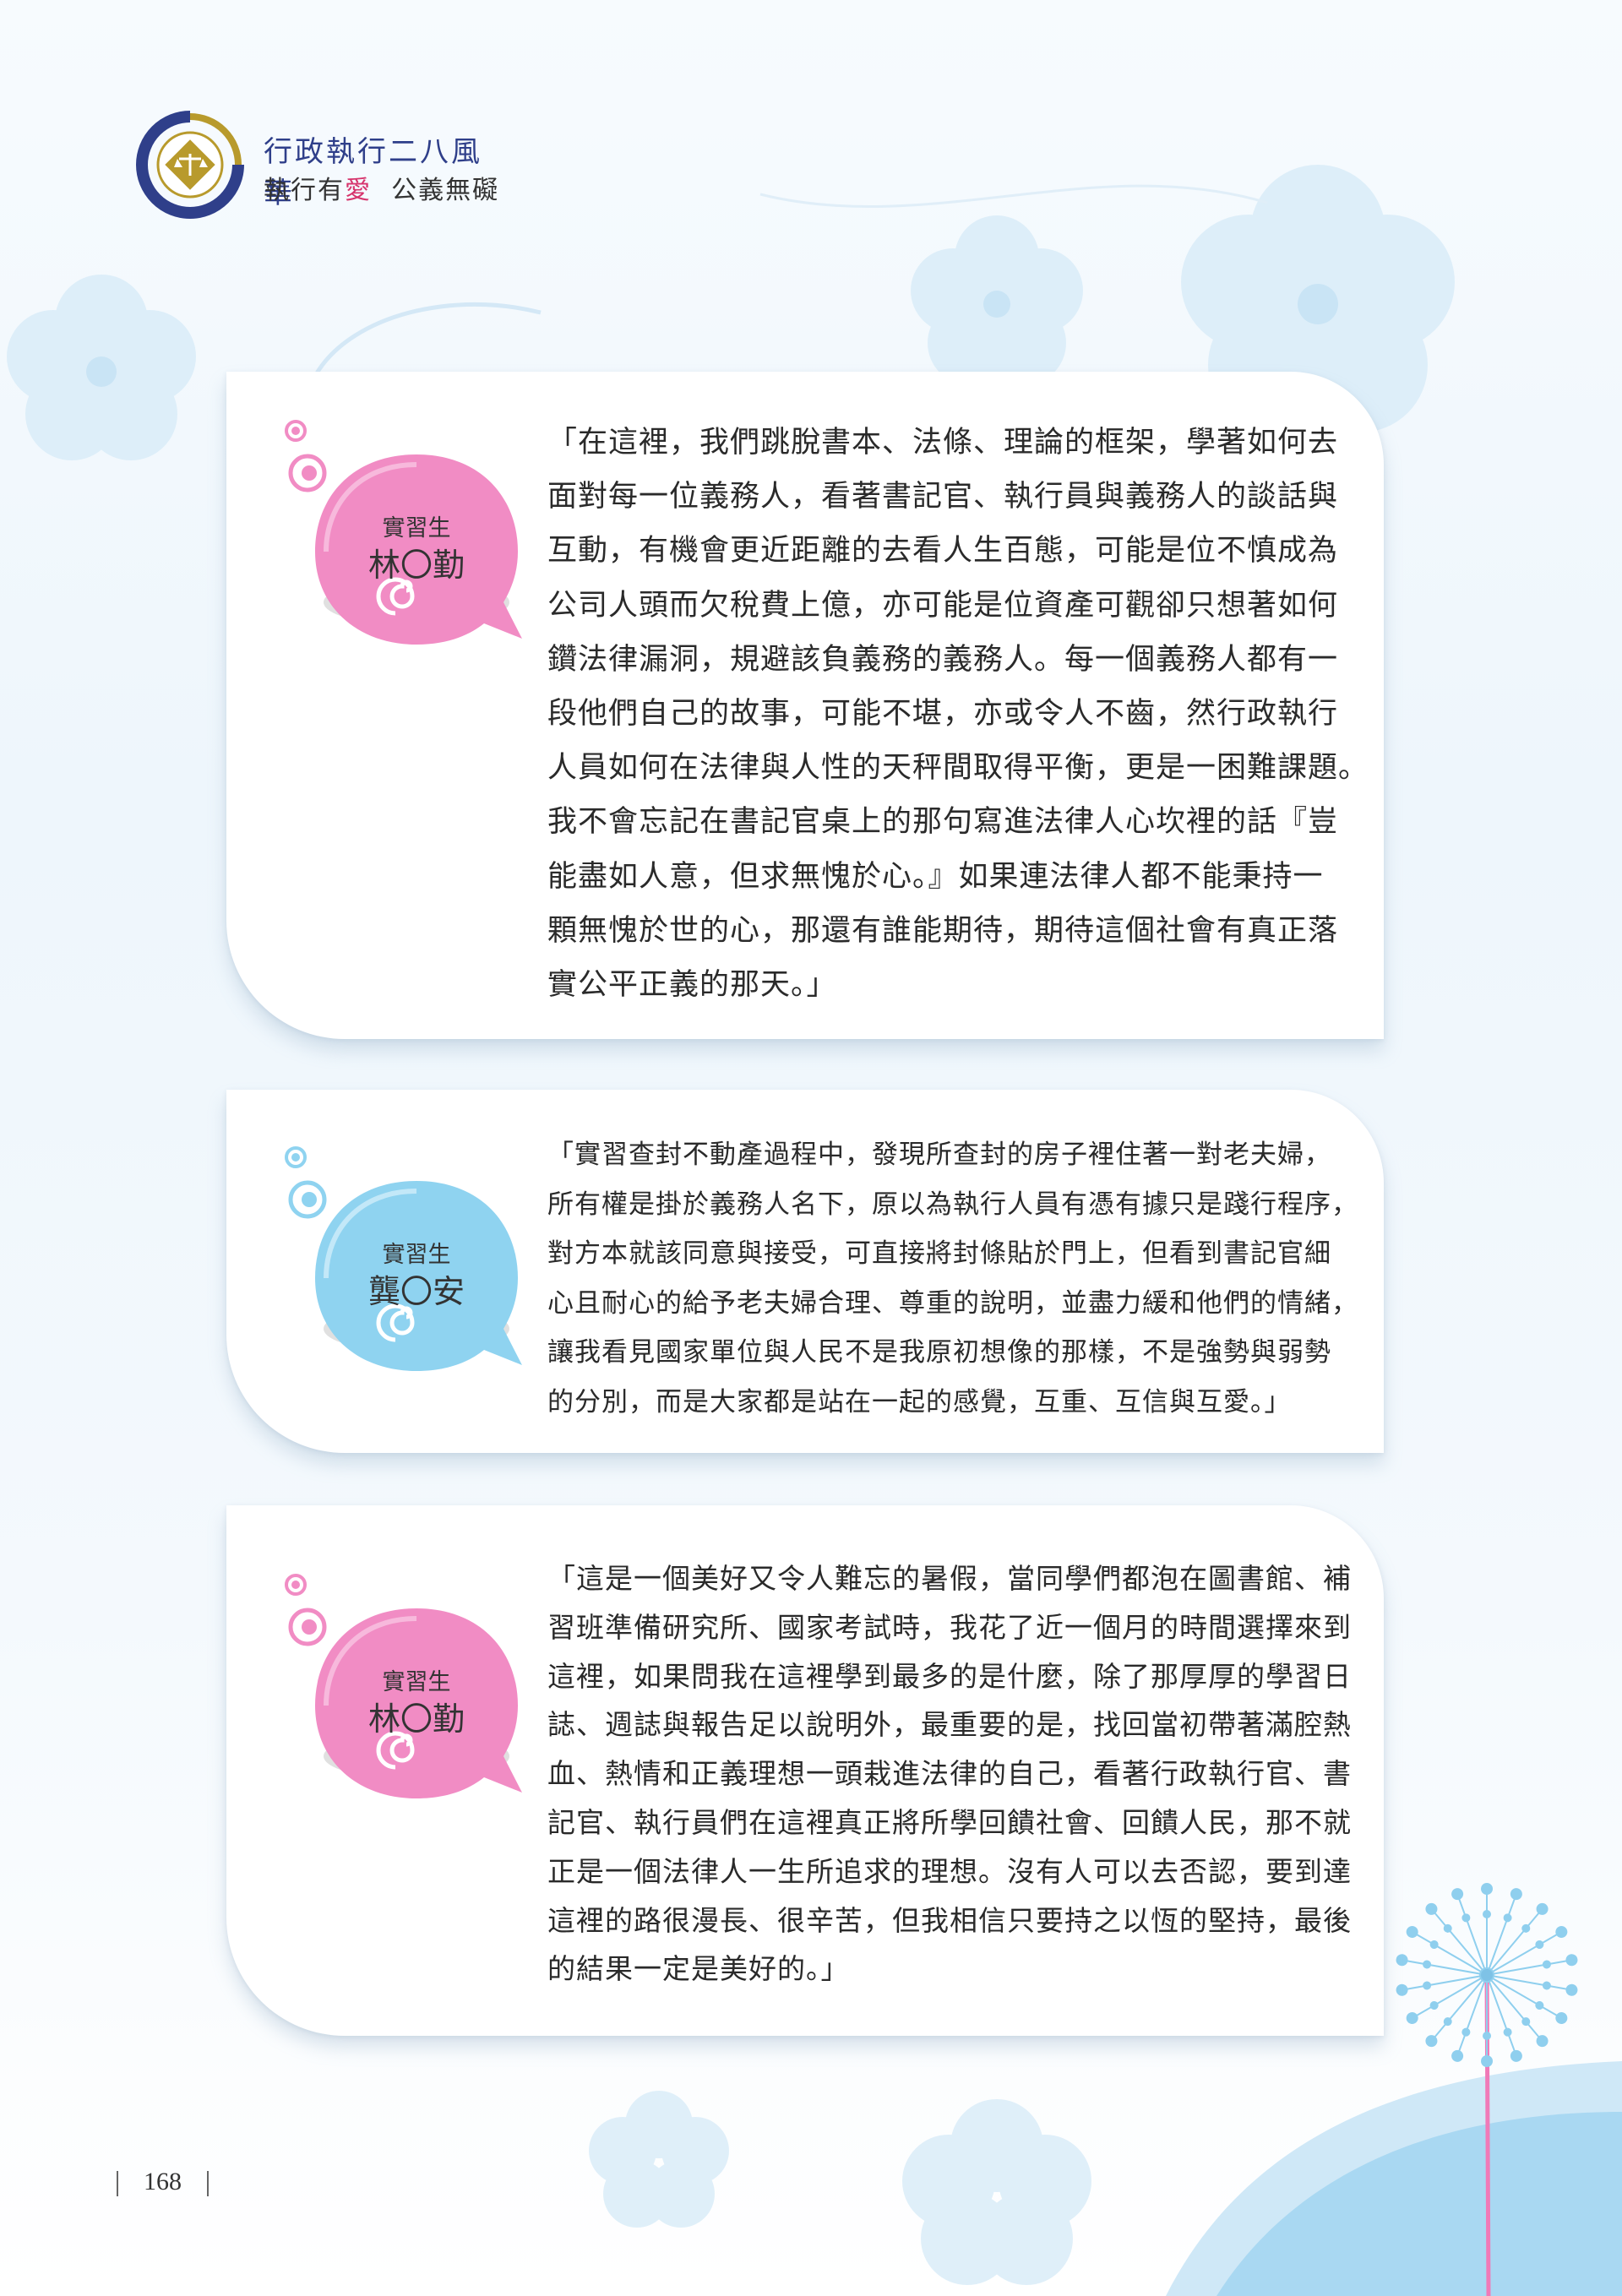 This screenshot has height=2296, width=1622. What do you see at coordinates (943, 714) in the screenshot?
I see `quote-line: 段他們自己的故事，可能不堪，亦或令人不齒，然行政執行` at bounding box center [943, 714].